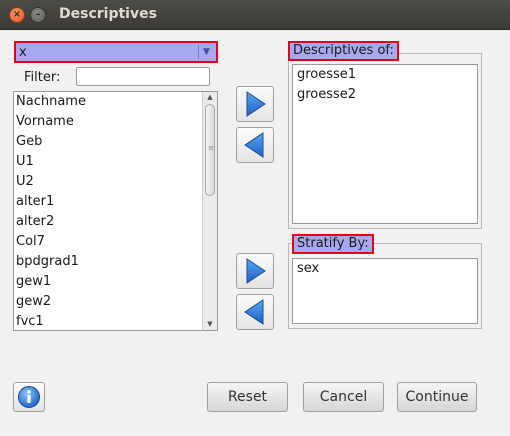  I want to click on grip-icon: ≡, so click(211, 148).